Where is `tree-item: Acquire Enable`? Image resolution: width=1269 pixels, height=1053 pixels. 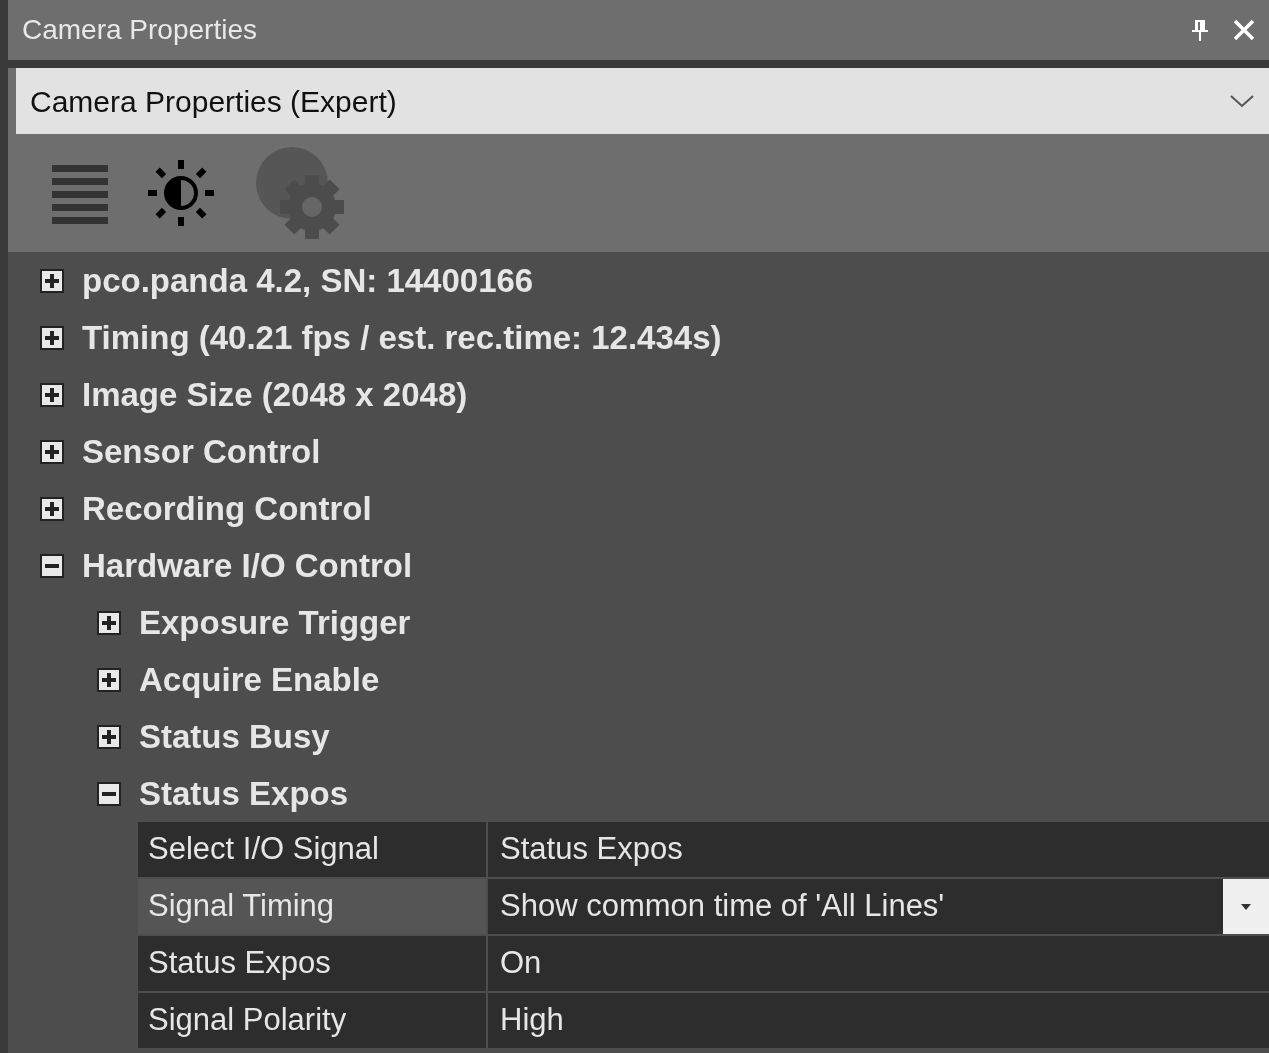 tree-item: Acquire Enable is located at coordinates (259, 679).